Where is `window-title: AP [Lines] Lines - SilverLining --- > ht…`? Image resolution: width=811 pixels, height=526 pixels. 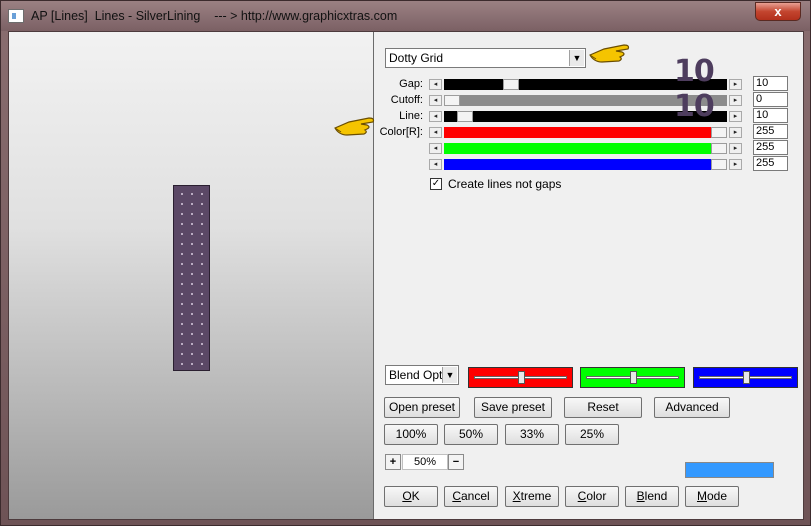 window-title: AP [Lines] Lines - SilverLining --- > ht… is located at coordinates (214, 16).